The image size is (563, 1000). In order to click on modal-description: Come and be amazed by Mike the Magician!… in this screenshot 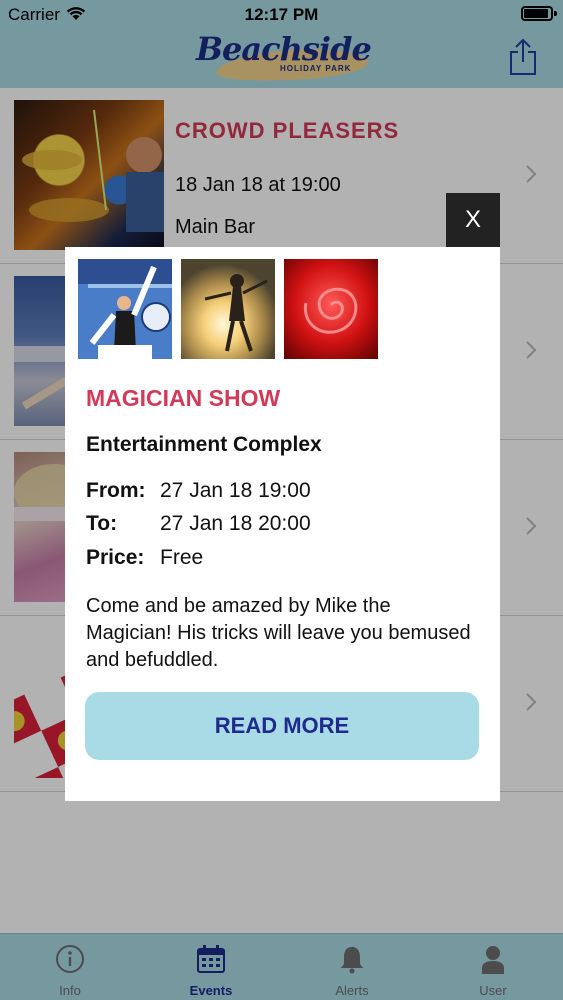, I will do `click(278, 633)`.